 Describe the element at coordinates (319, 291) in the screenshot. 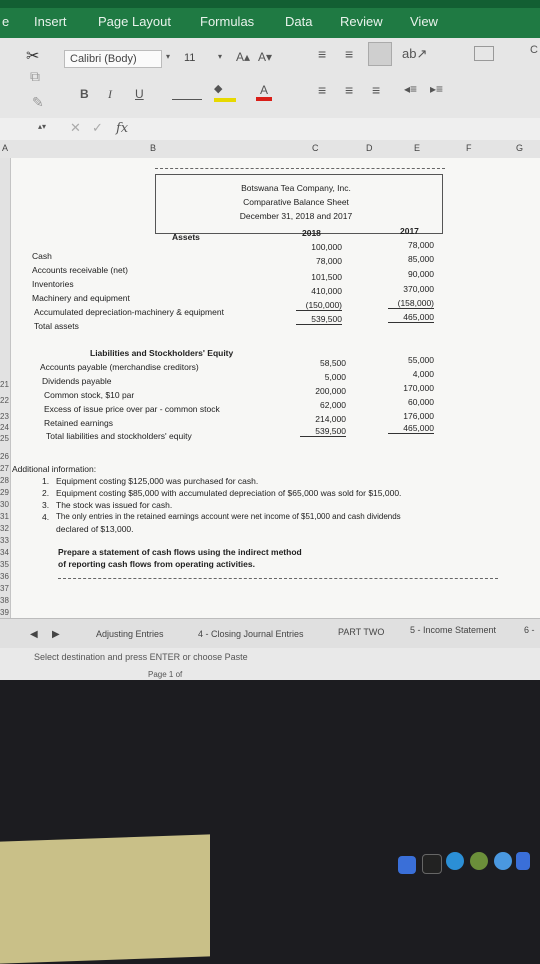

I see `cell-value: 410,000` at that location.